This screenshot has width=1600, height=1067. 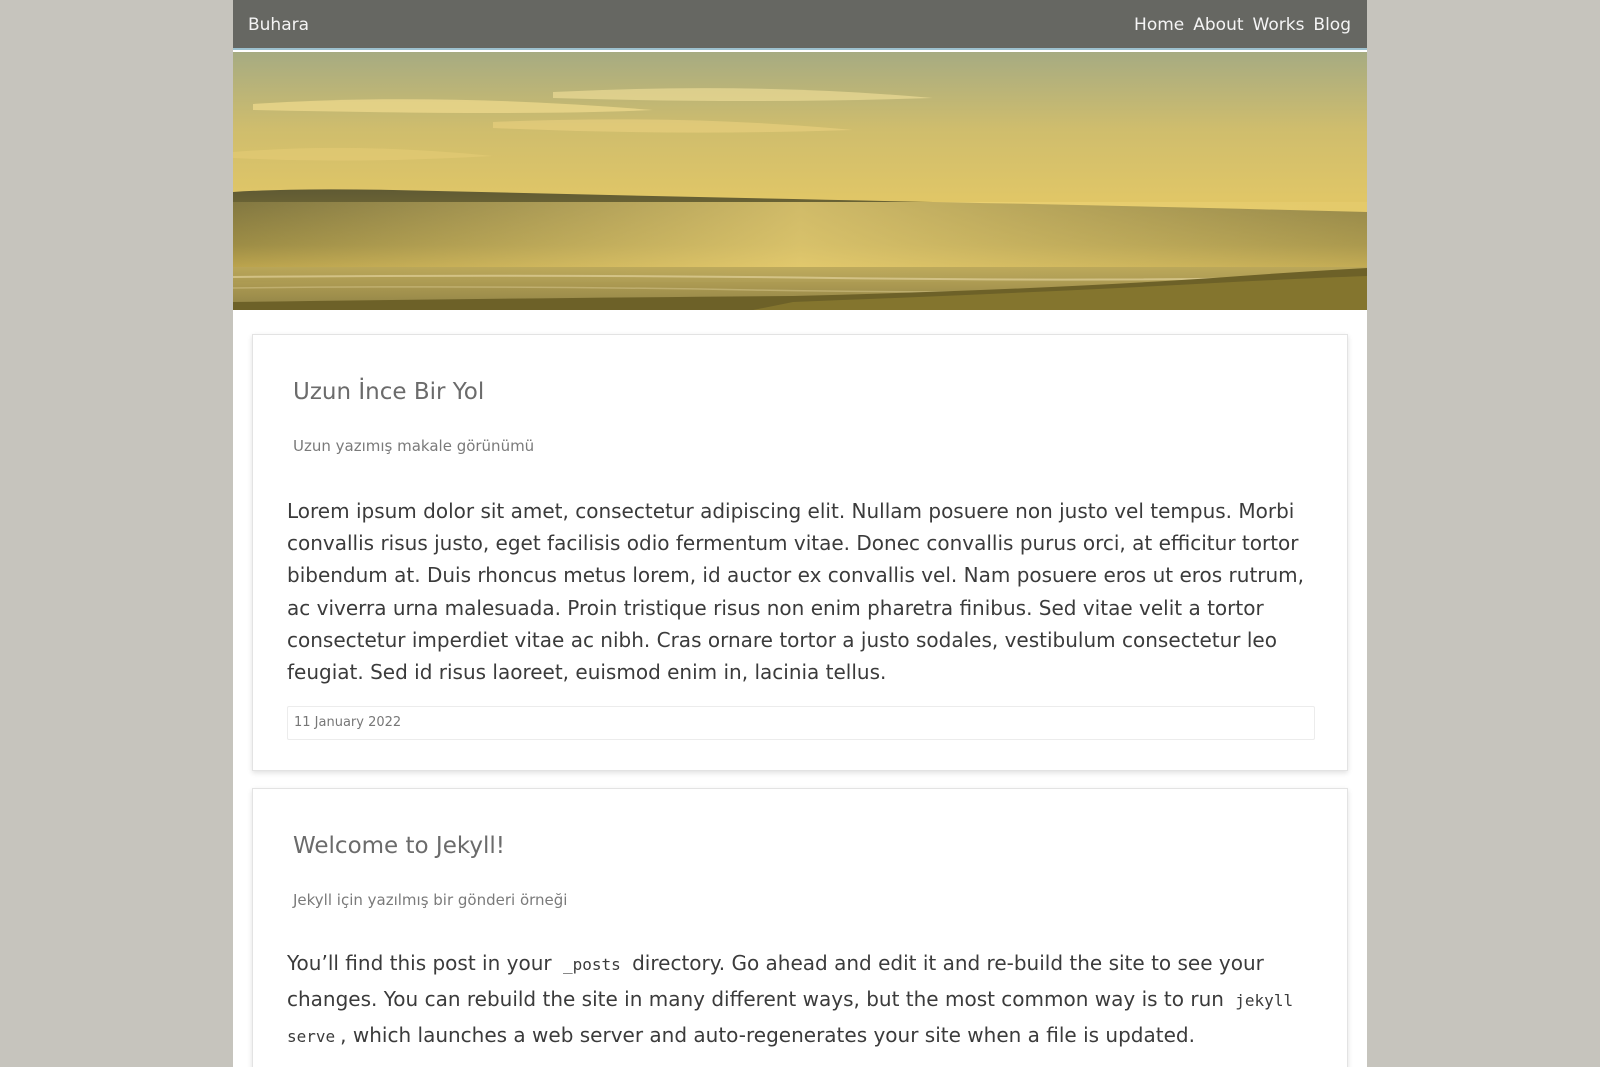 What do you see at coordinates (1218, 25) in the screenshot?
I see `nav-link-about: About` at bounding box center [1218, 25].